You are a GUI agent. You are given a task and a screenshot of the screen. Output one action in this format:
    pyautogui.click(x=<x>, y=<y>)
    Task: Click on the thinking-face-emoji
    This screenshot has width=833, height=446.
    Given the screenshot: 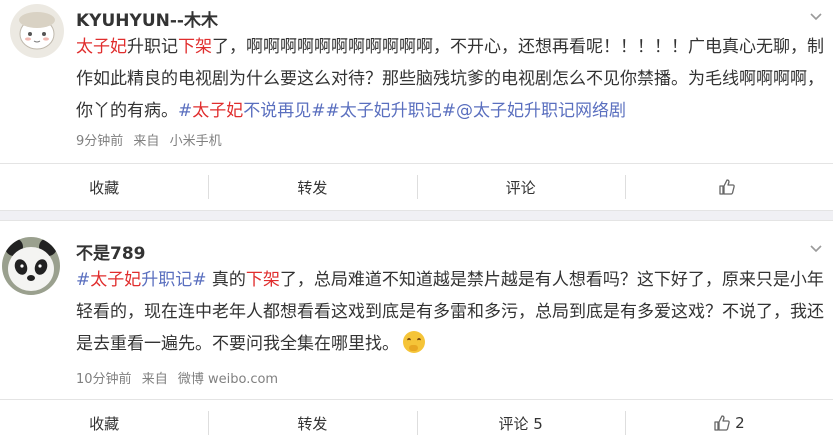 What is the action you would take?
    pyautogui.click(x=414, y=342)
    